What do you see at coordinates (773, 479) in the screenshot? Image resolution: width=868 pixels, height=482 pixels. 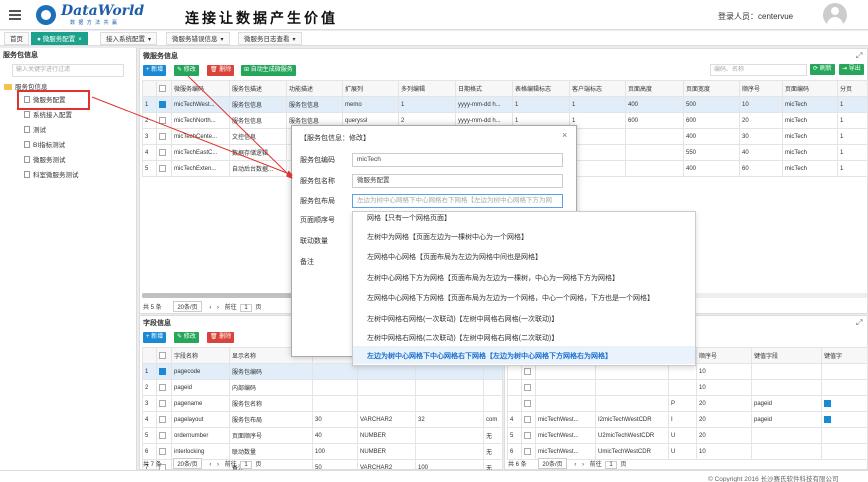 I see `copyright-text: © Copyright 2016 长沙赛氏软件科技有限公司` at bounding box center [773, 479].